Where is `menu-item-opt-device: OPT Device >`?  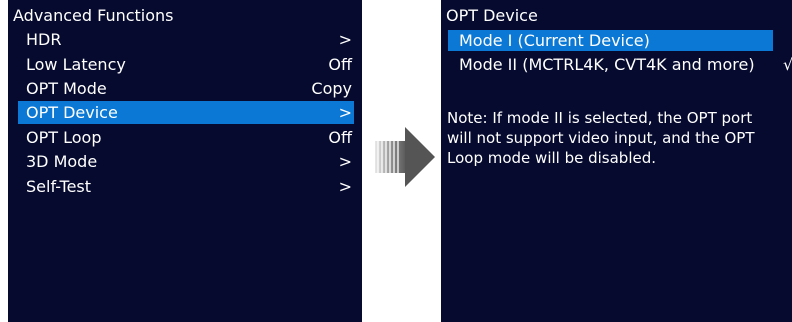 menu-item-opt-device: OPT Device > is located at coordinates (186, 112).